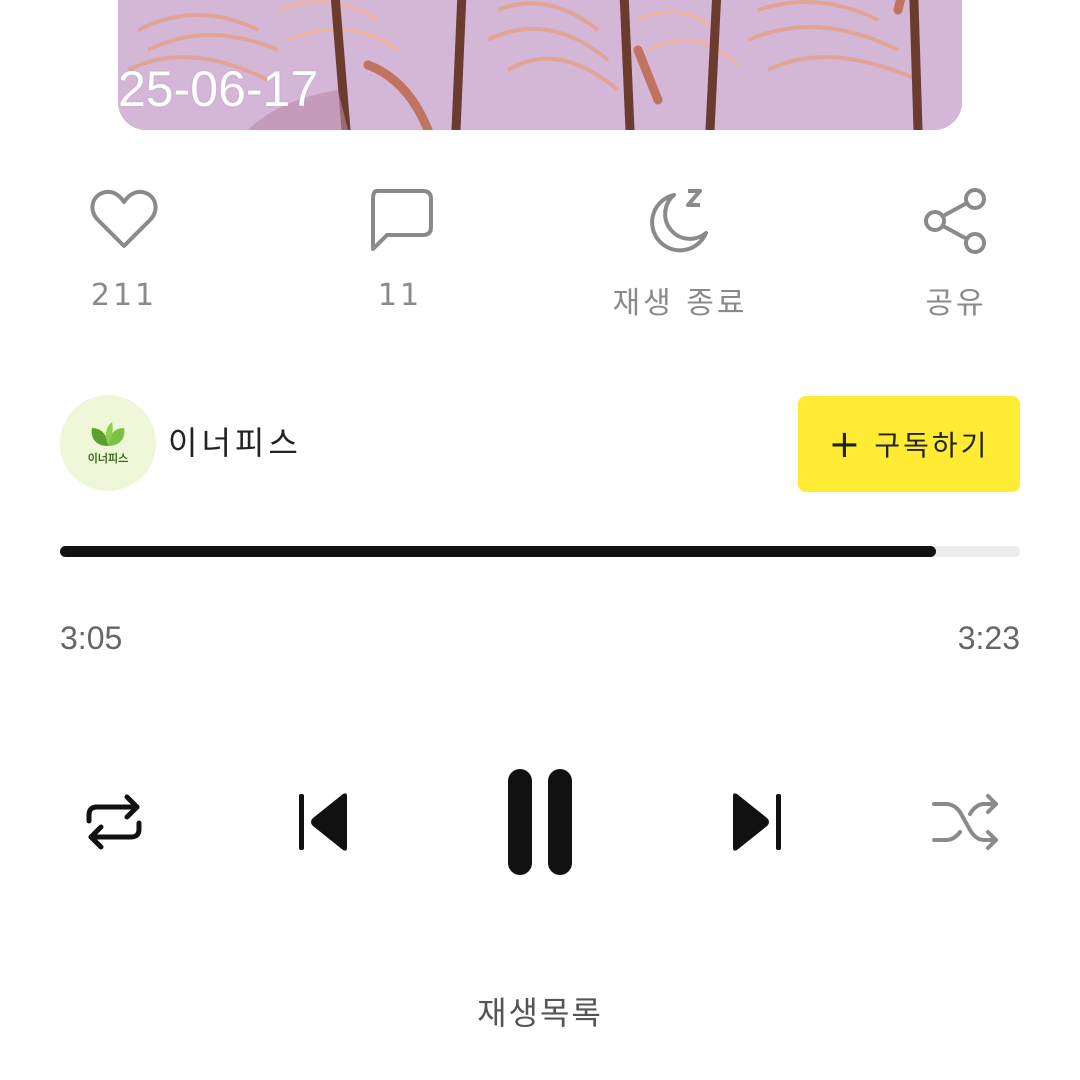 Image resolution: width=1080 pixels, height=1080 pixels. What do you see at coordinates (844, 444) in the screenshot?
I see `plus-icon: +` at bounding box center [844, 444].